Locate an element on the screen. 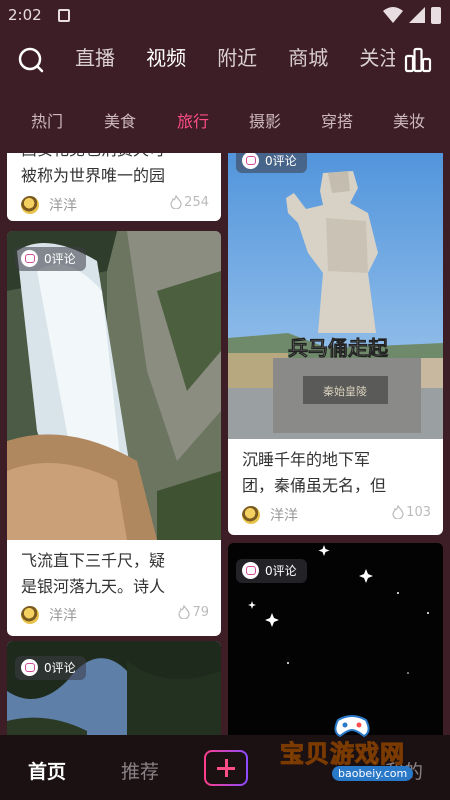 The height and width of the screenshot is (800, 450). notification-app-icon is located at coordinates (64, 15).